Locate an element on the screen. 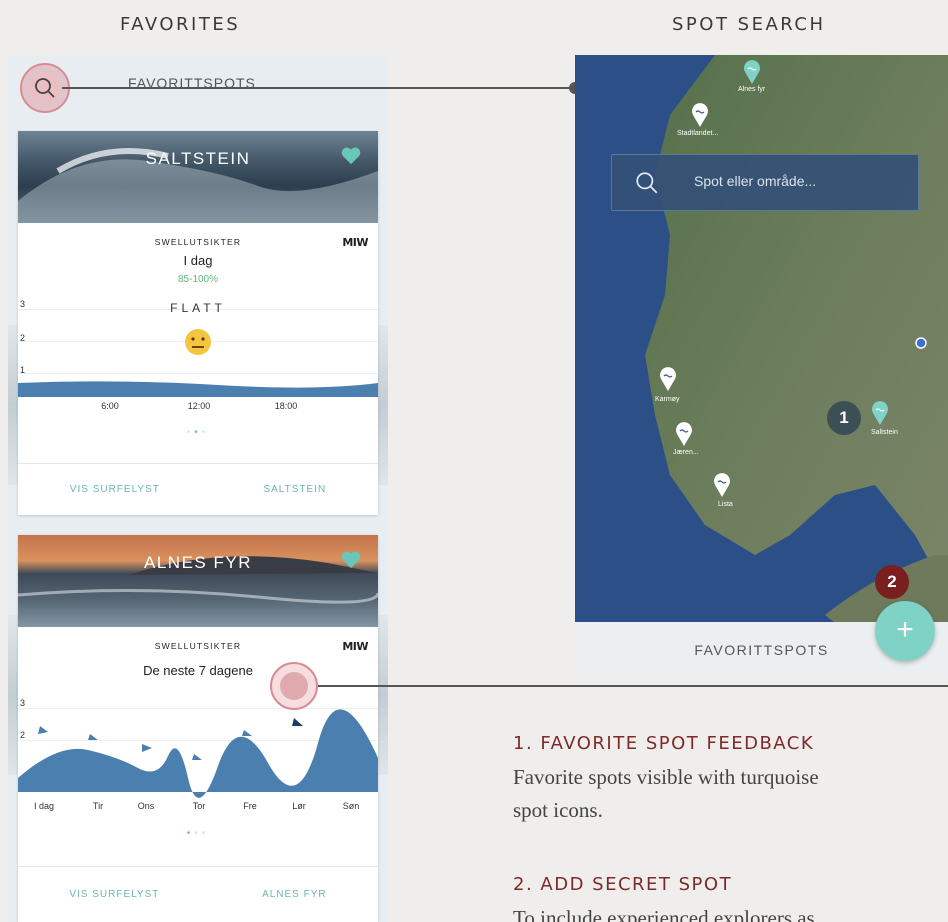 The width and height of the screenshot is (948, 922). note-body-1-line-1: Favorite spots visible with turquoise is located at coordinates (666, 777).